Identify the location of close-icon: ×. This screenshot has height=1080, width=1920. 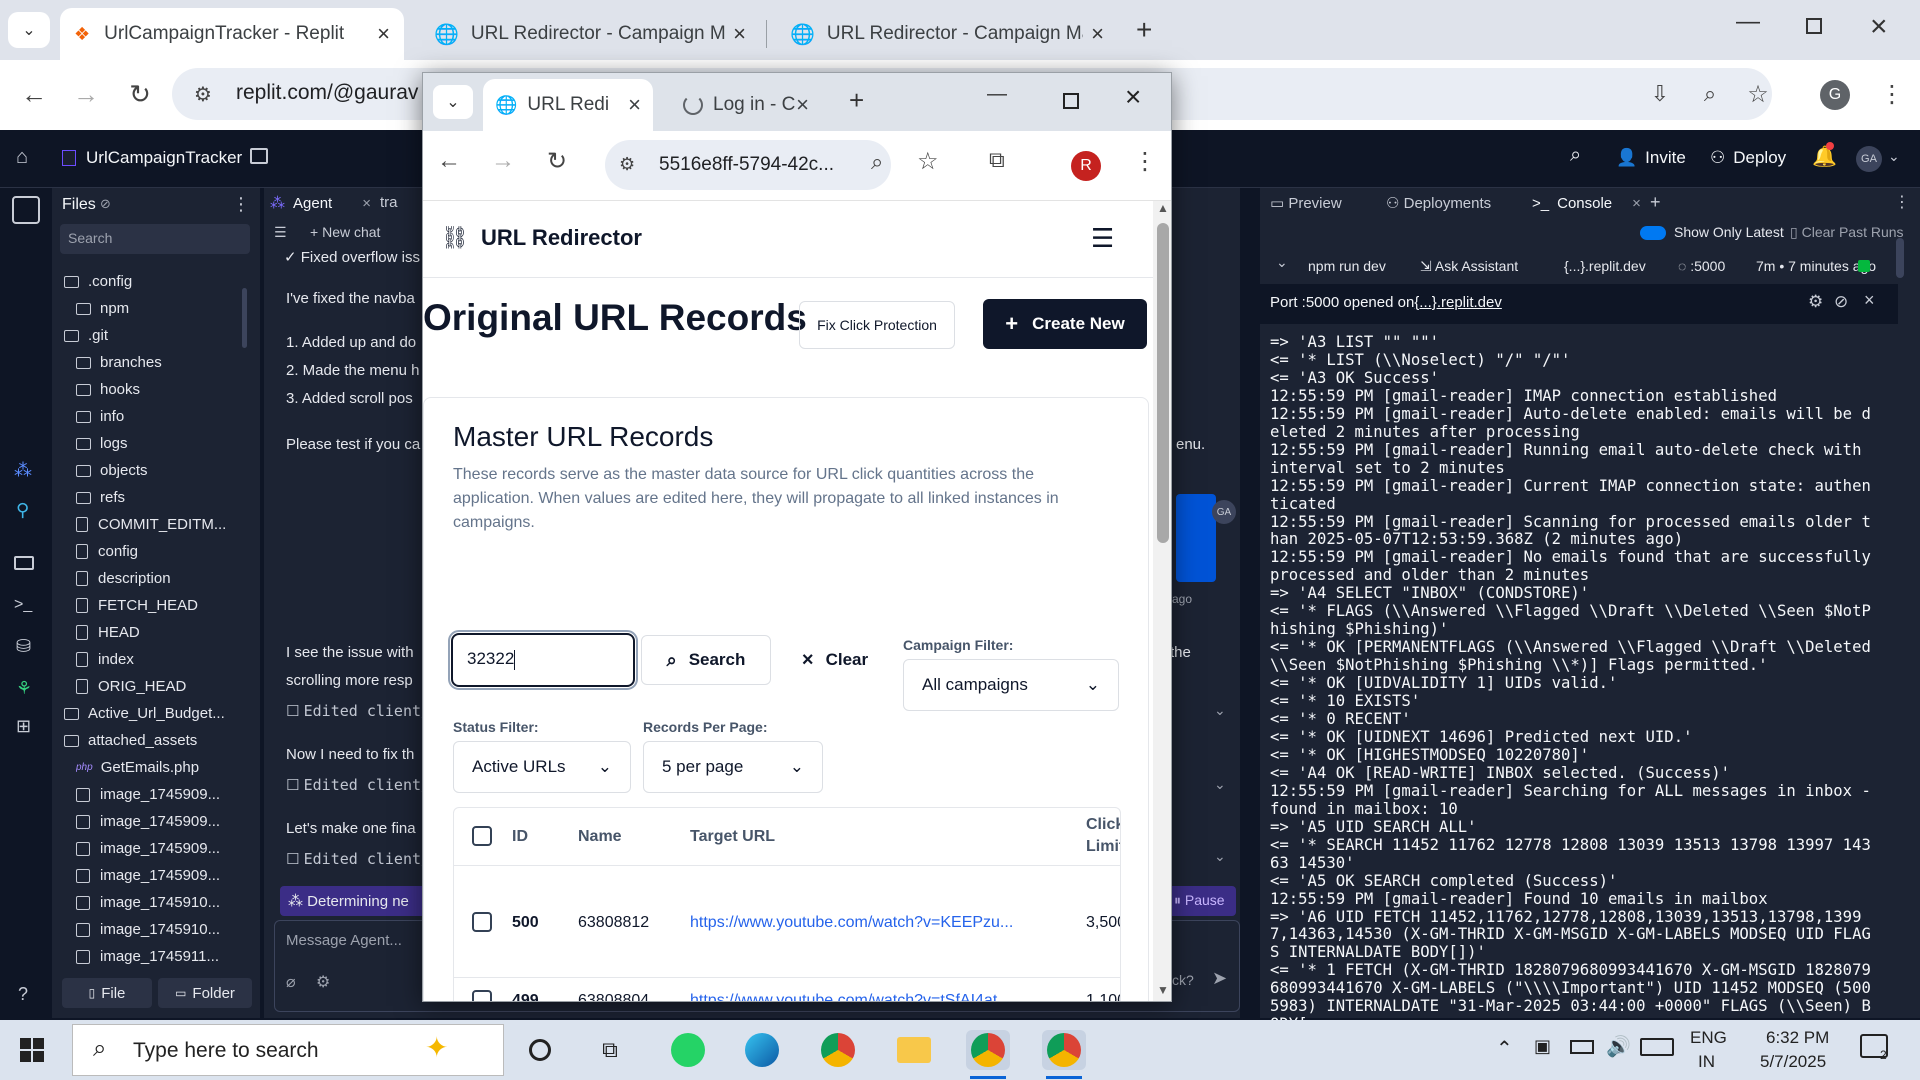
(1869, 300).